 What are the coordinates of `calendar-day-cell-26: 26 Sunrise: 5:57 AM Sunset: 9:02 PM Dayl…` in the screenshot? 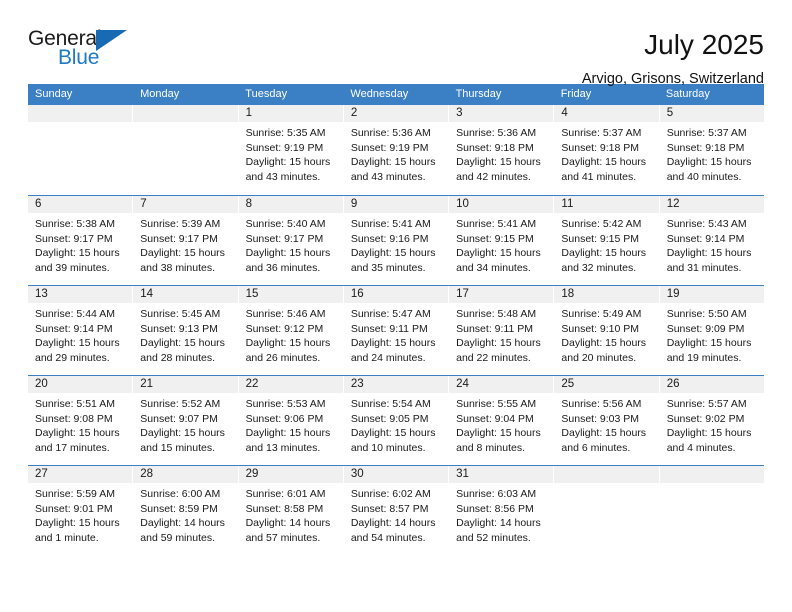 It's located at (711, 420).